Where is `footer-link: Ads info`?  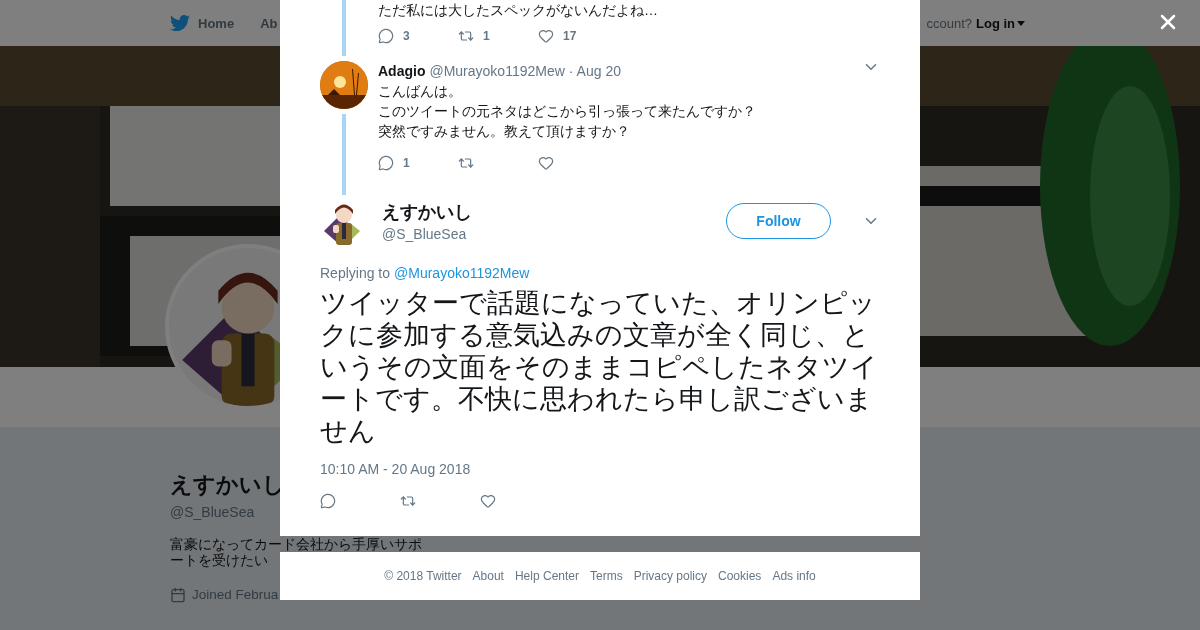
footer-link: Ads info is located at coordinates (794, 576).